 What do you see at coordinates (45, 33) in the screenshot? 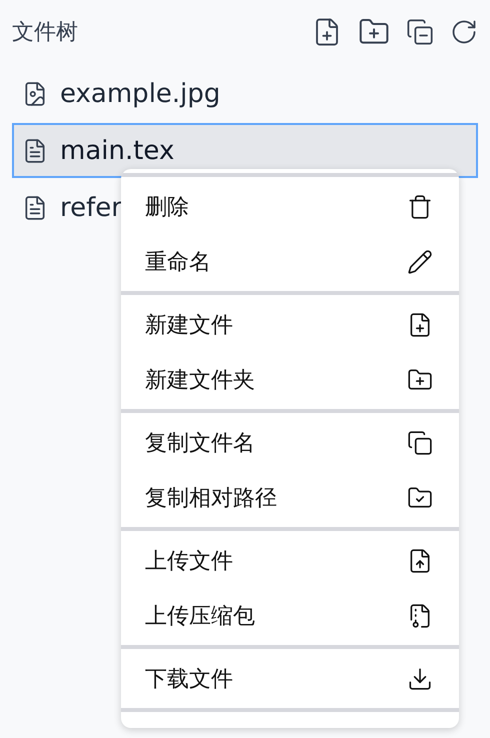
I see `panel-title: 文件树` at bounding box center [45, 33].